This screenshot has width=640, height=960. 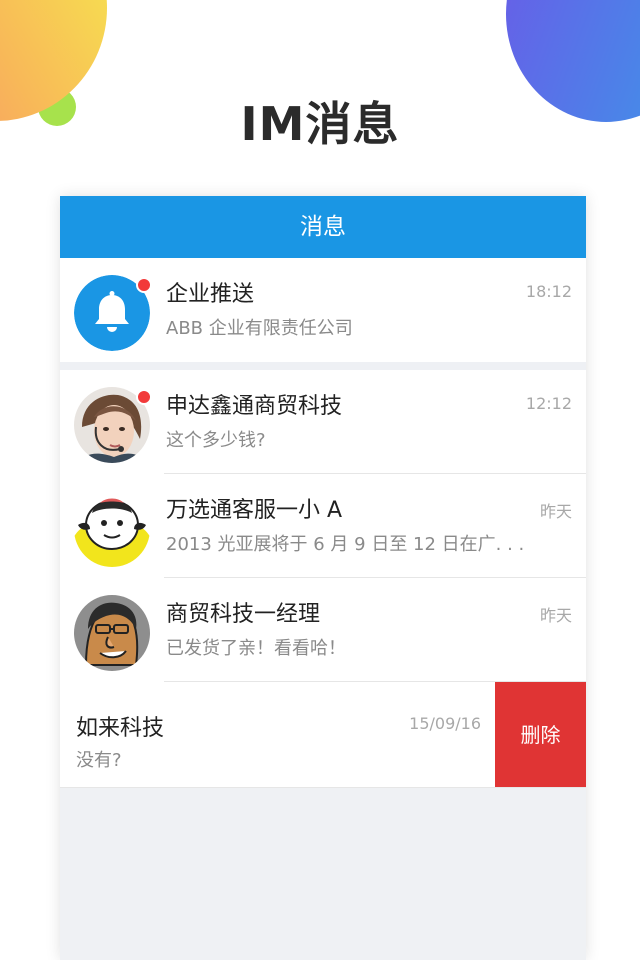 I want to click on conversation-name: 万选通客服一小 A, so click(x=254, y=510).